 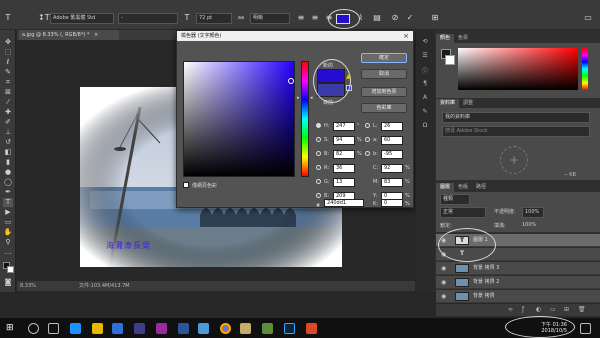 What do you see at coordinates (484, 296) in the screenshot?
I see `layer-name: 背景 拷貝` at bounding box center [484, 296].